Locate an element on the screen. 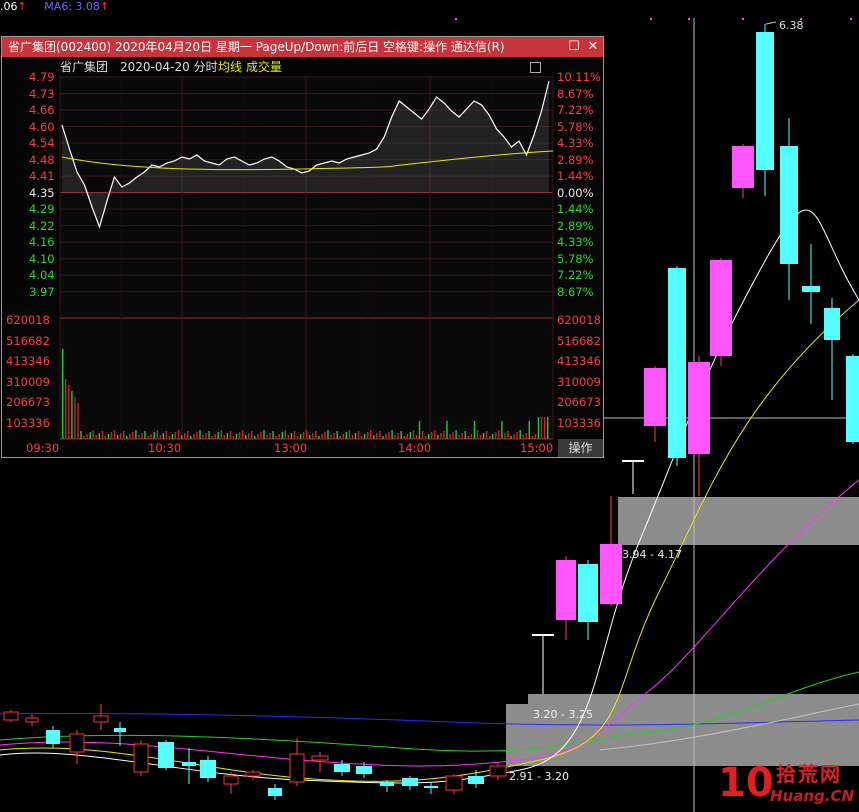 This screenshot has height=812, width=859. price-tick-label: 4.73 is located at coordinates (42, 93).